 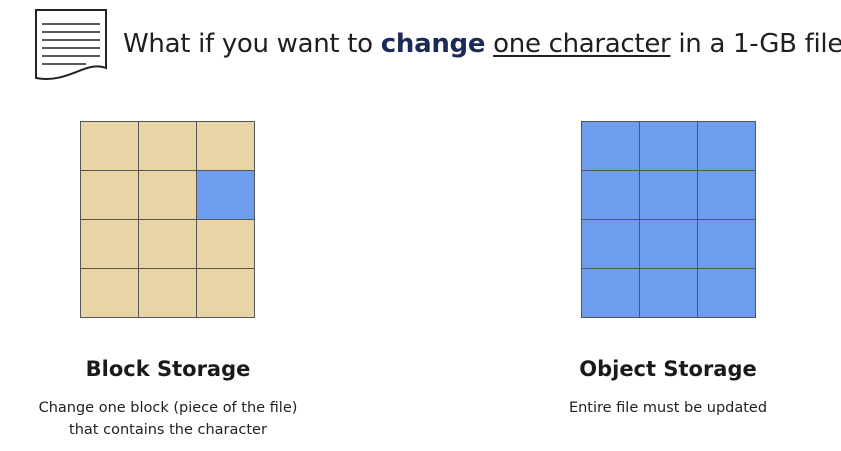 I want to click on block-cell-r1-c1, so click(x=168, y=195).